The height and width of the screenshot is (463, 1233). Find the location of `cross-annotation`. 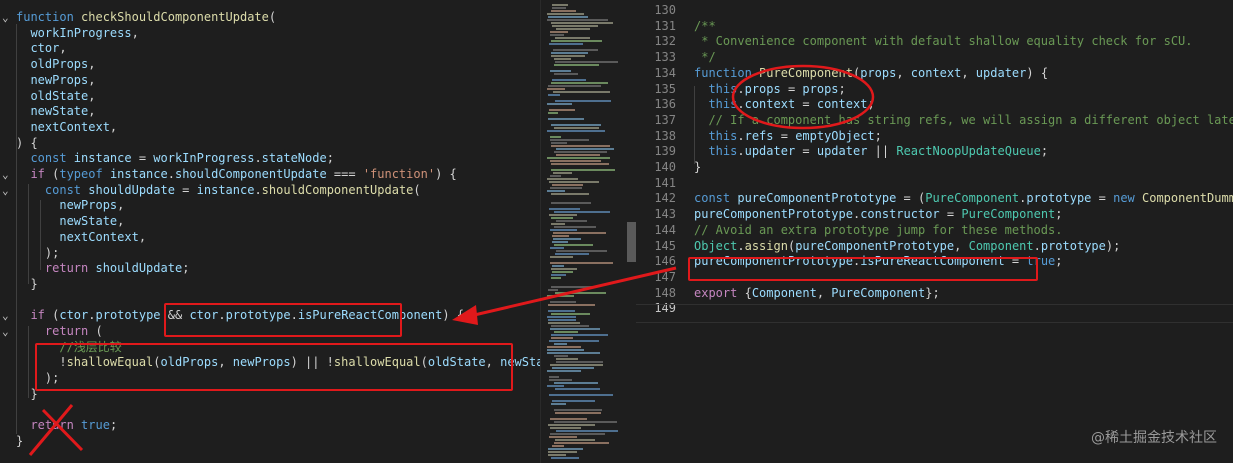

cross-annotation is located at coordinates (51, 430).